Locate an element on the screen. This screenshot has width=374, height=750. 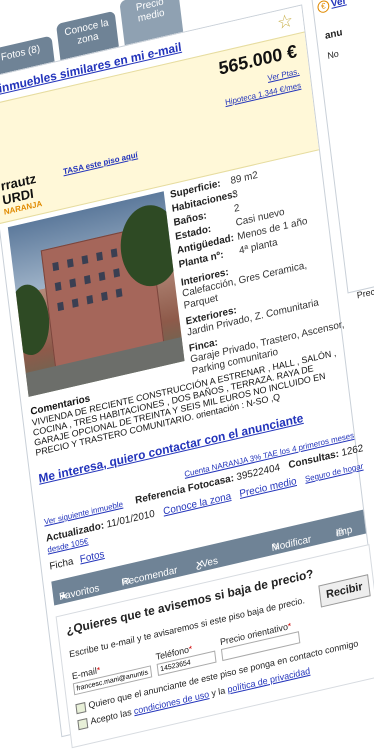
terms-pre: Acepto las is located at coordinates (111, 716).